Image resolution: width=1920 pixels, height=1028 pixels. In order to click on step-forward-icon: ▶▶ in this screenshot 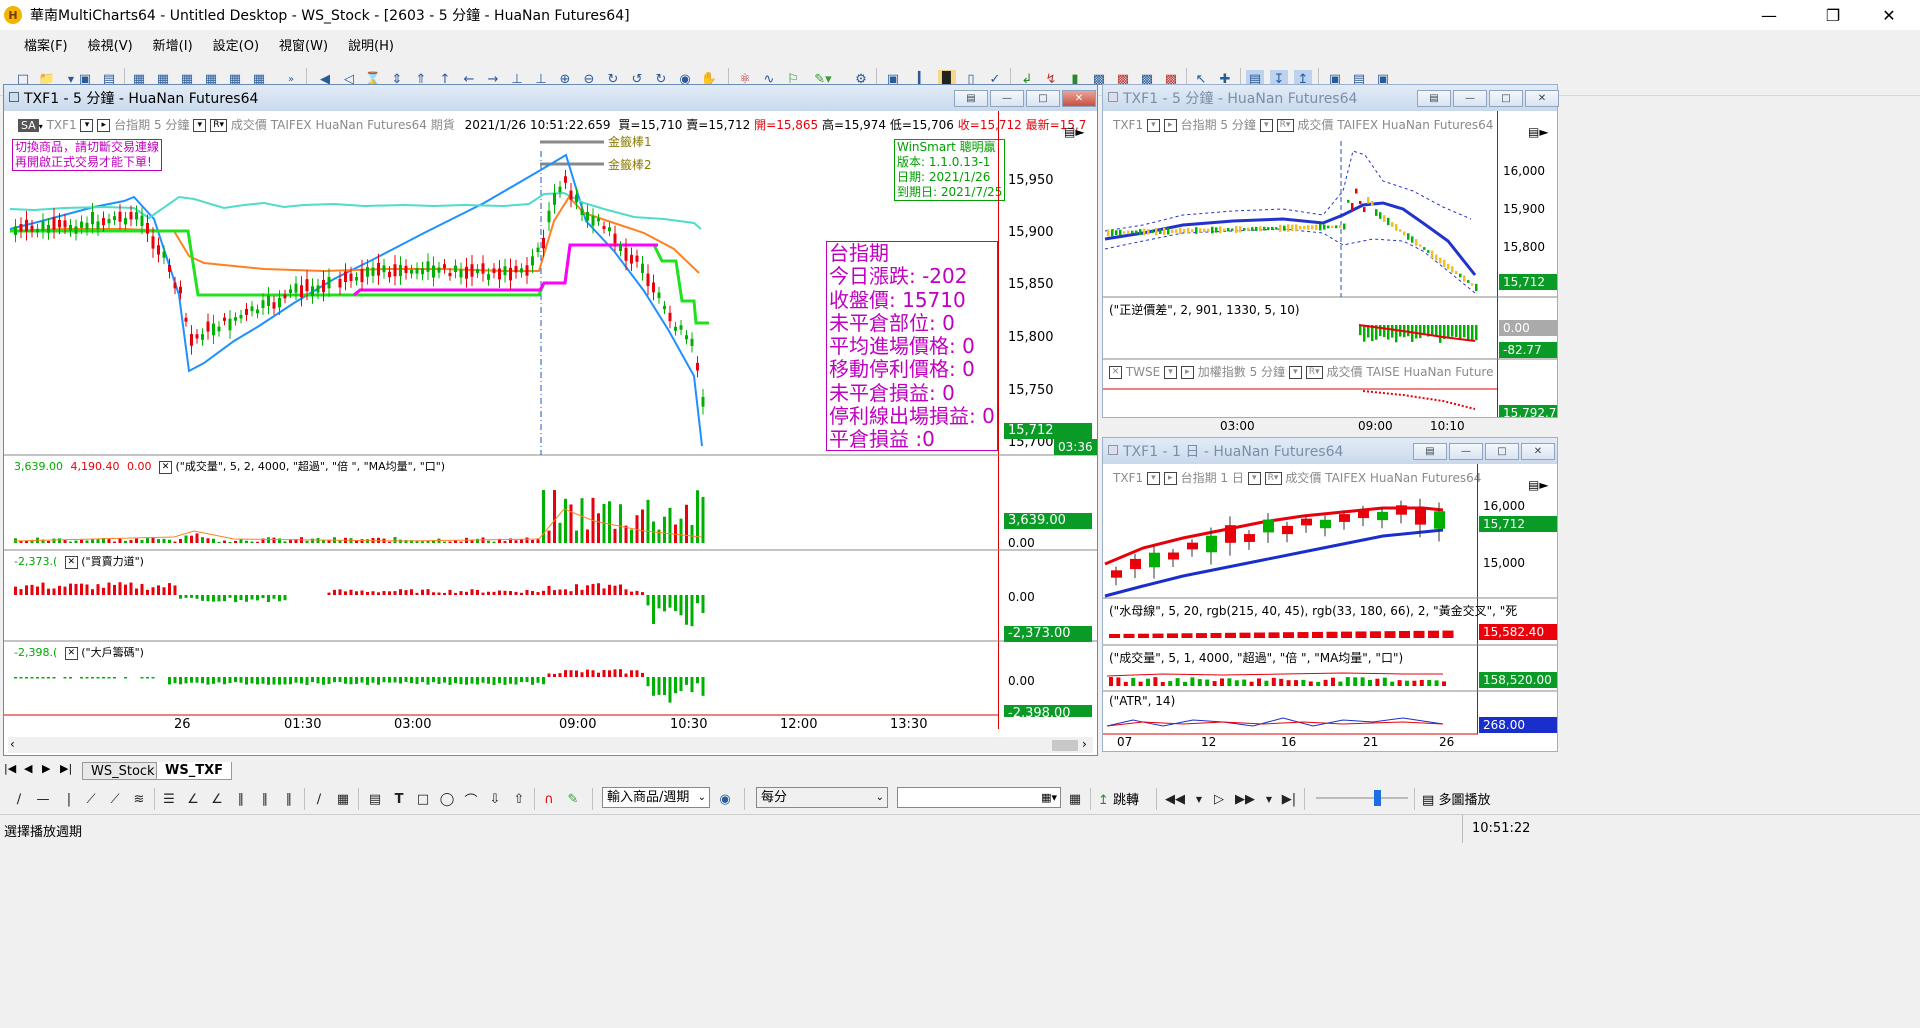, I will do `click(1245, 799)`.